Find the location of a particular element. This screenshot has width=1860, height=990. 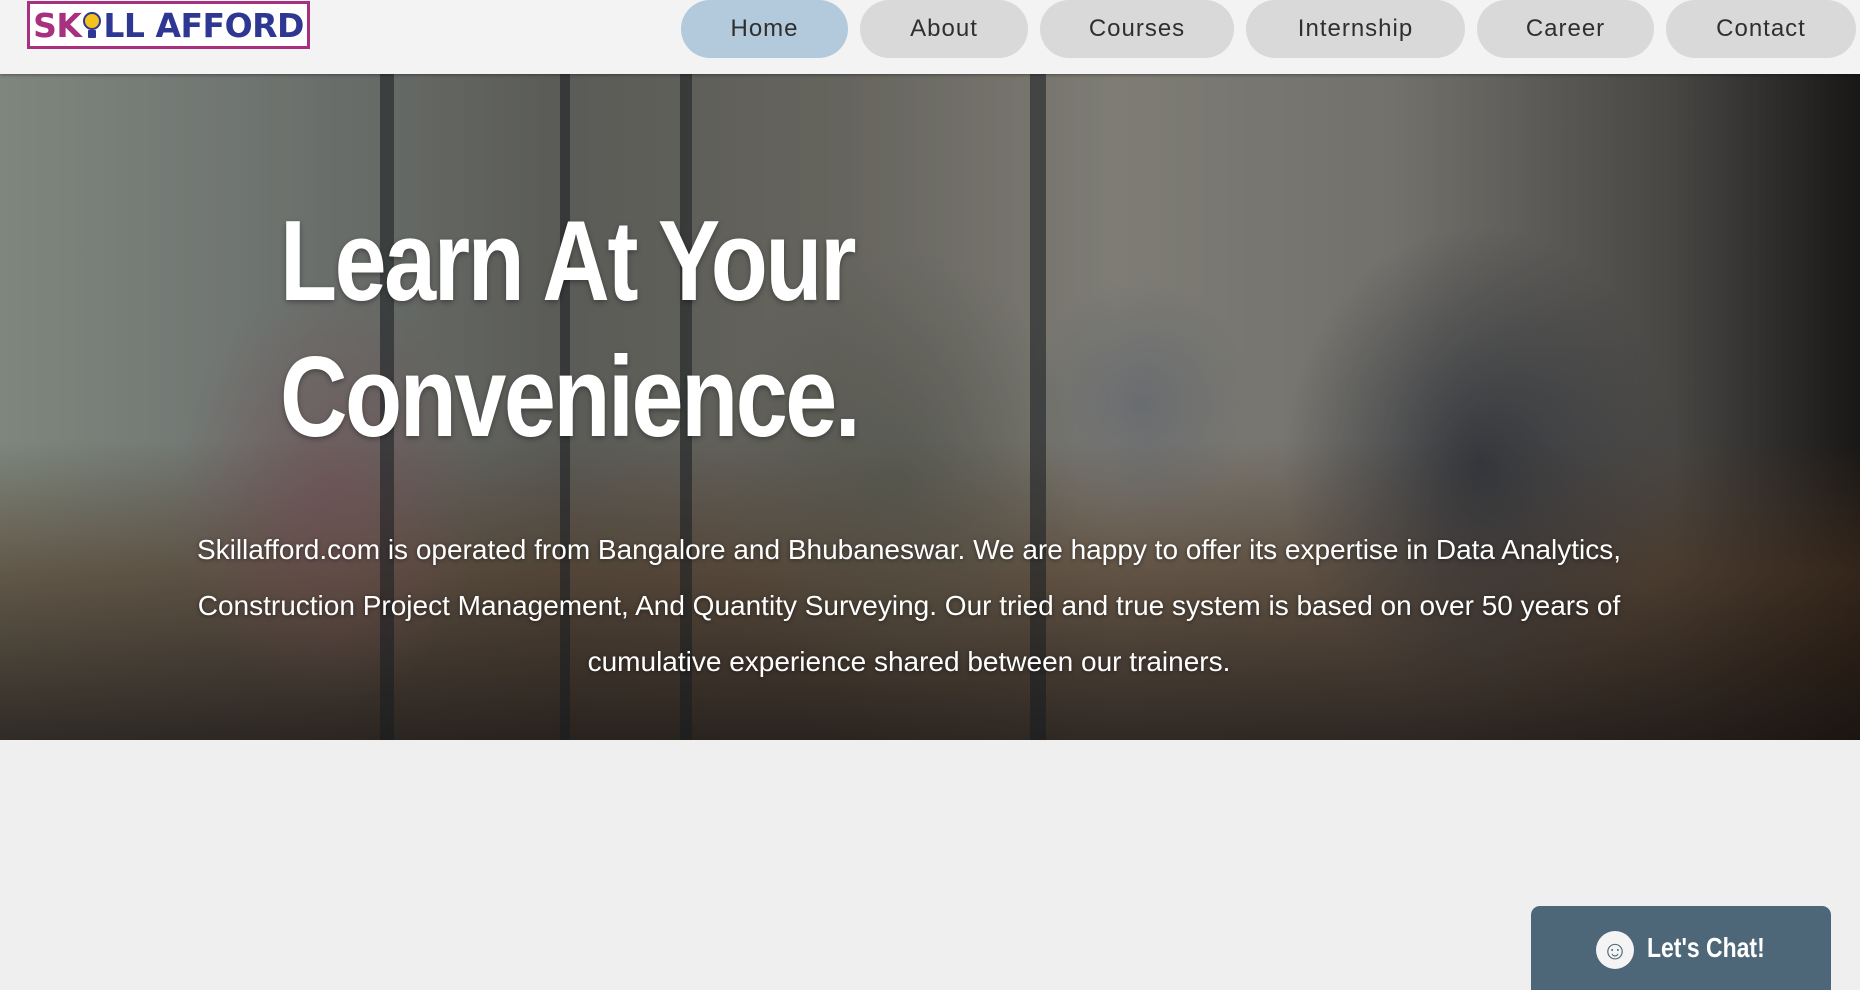

nav-contact: Contact is located at coordinates (1761, 29).